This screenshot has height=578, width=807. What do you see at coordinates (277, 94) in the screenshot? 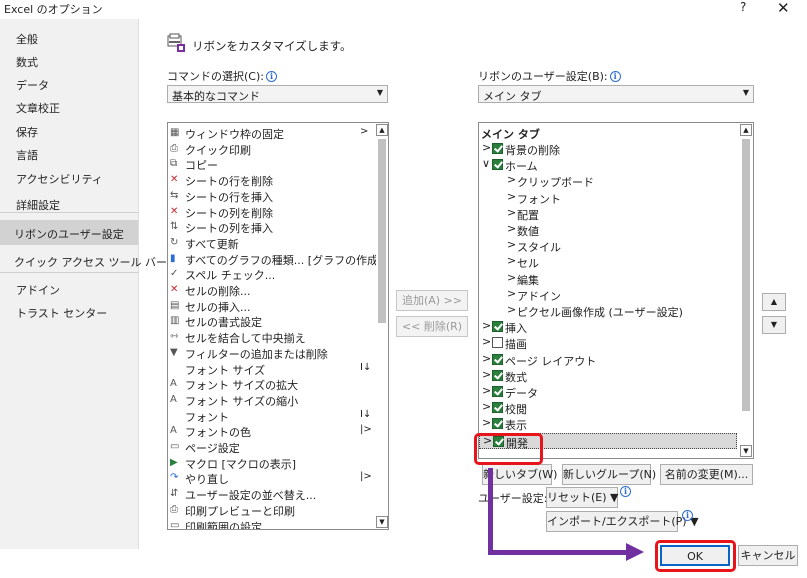
I see `commands-dropdown: 基本的なコマンド ▼` at bounding box center [277, 94].